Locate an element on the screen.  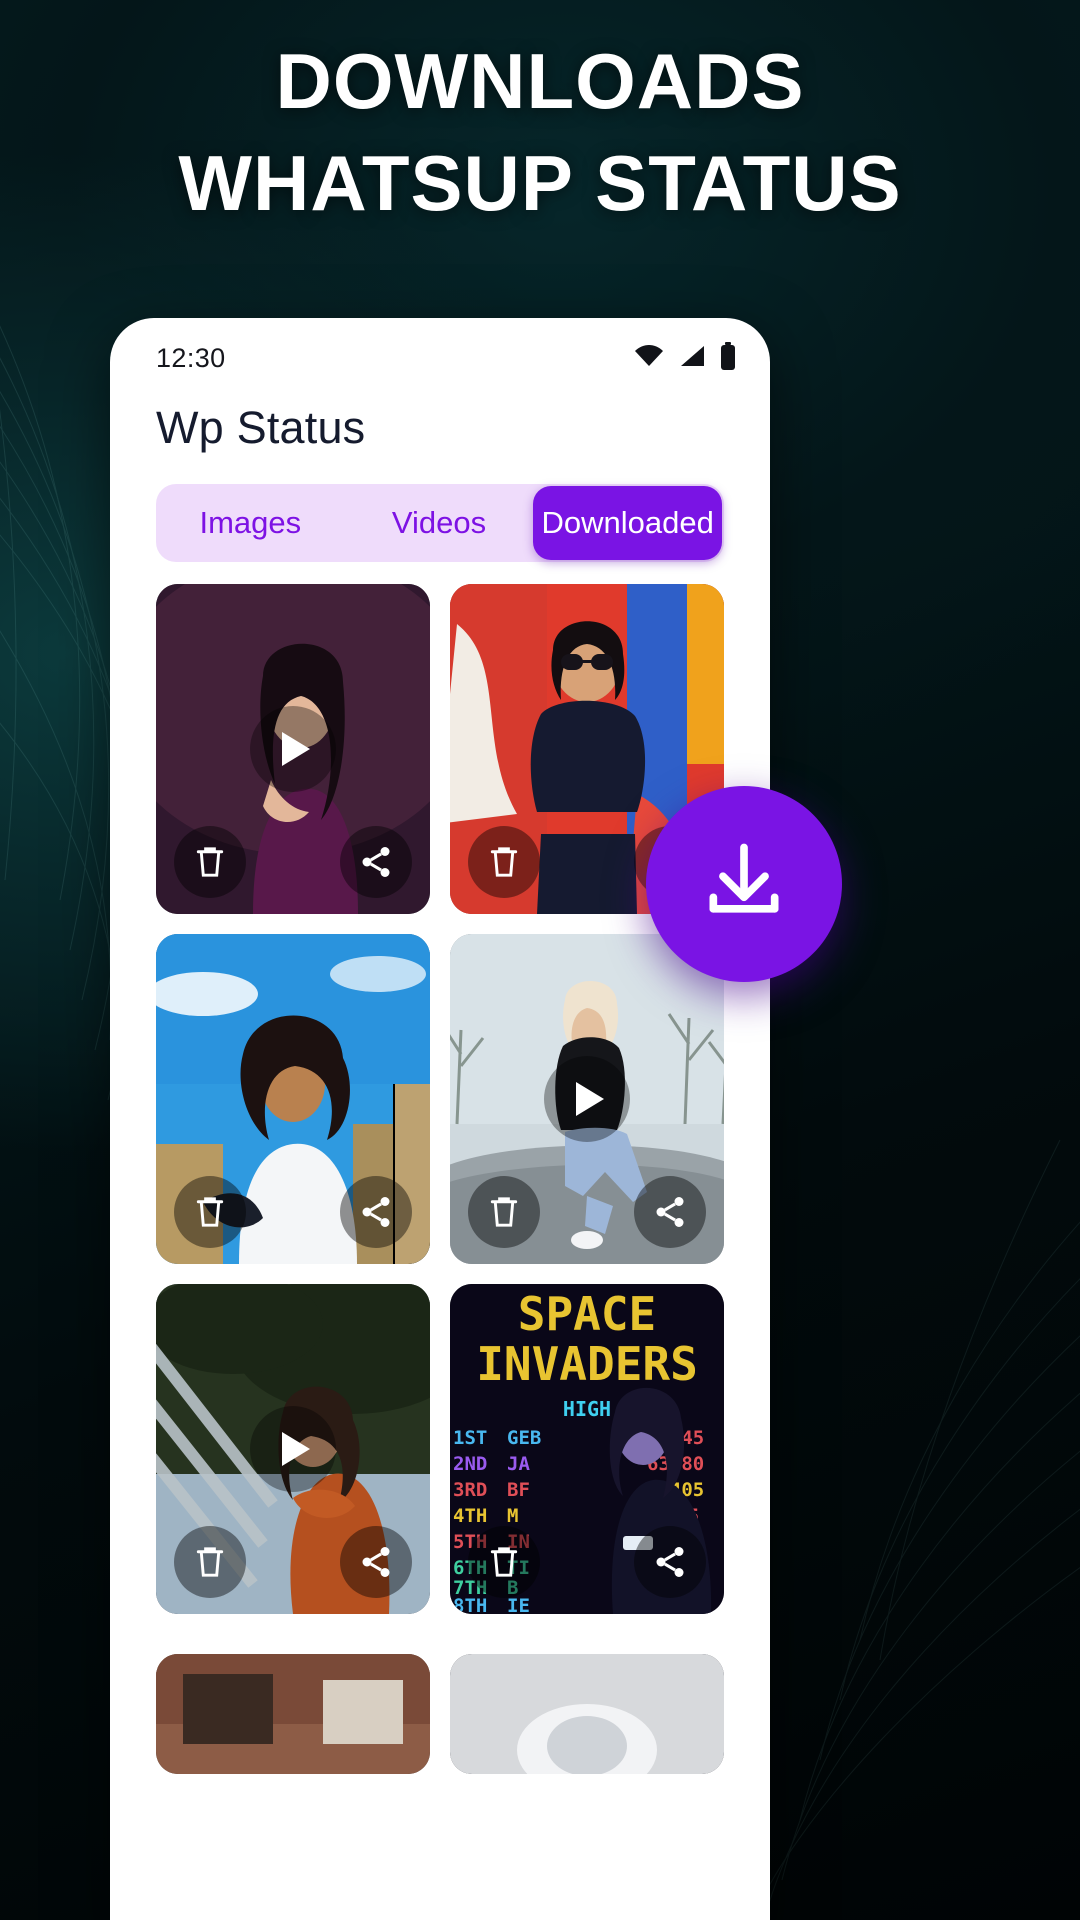
signal-icon is located at coordinates (692, 358).